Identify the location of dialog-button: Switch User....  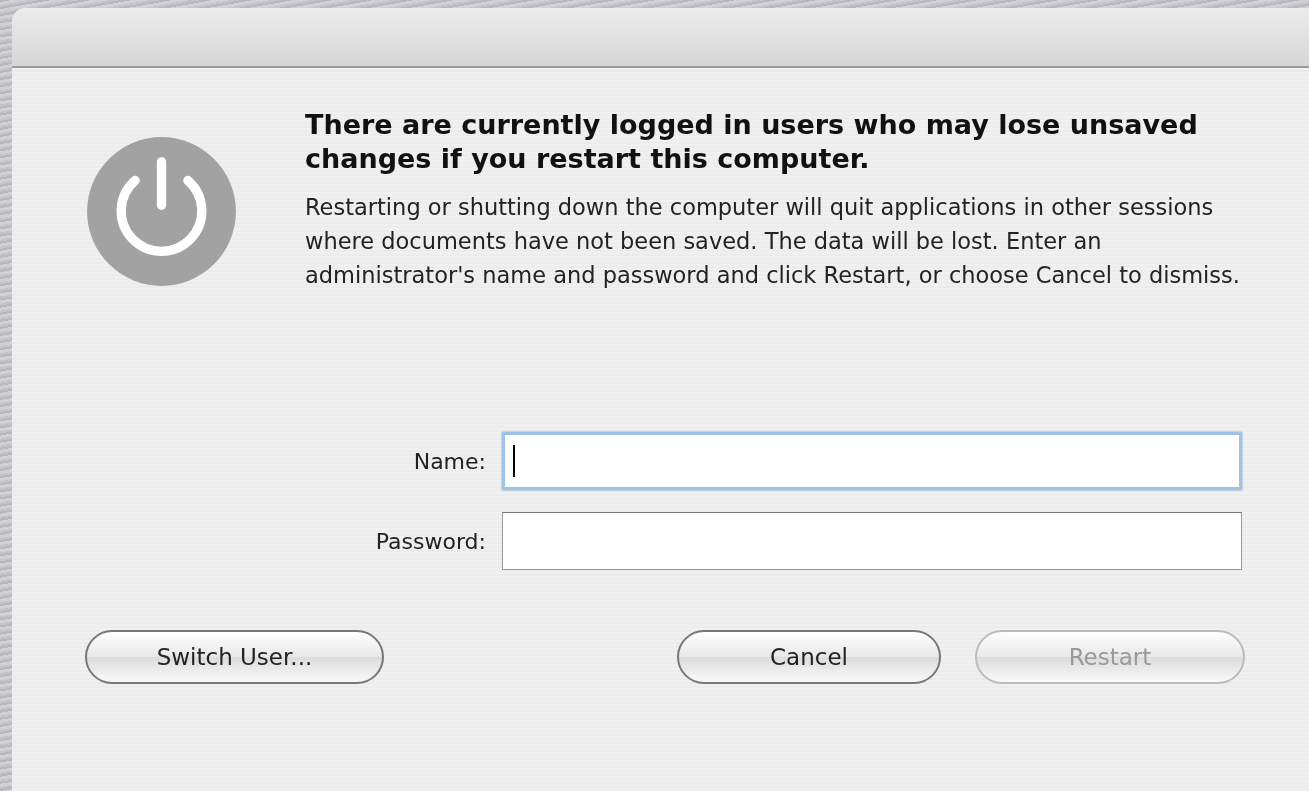
(234, 657).